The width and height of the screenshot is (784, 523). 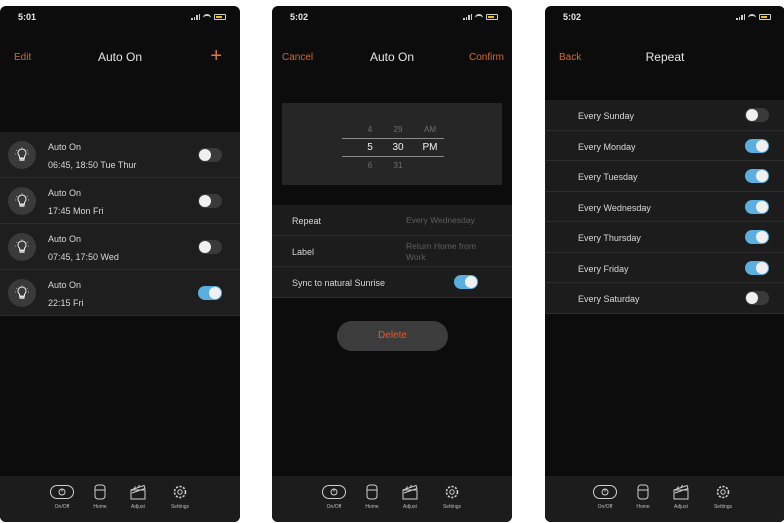 What do you see at coordinates (486, 57) in the screenshot?
I see `confirm-button: Confirm` at bounding box center [486, 57].